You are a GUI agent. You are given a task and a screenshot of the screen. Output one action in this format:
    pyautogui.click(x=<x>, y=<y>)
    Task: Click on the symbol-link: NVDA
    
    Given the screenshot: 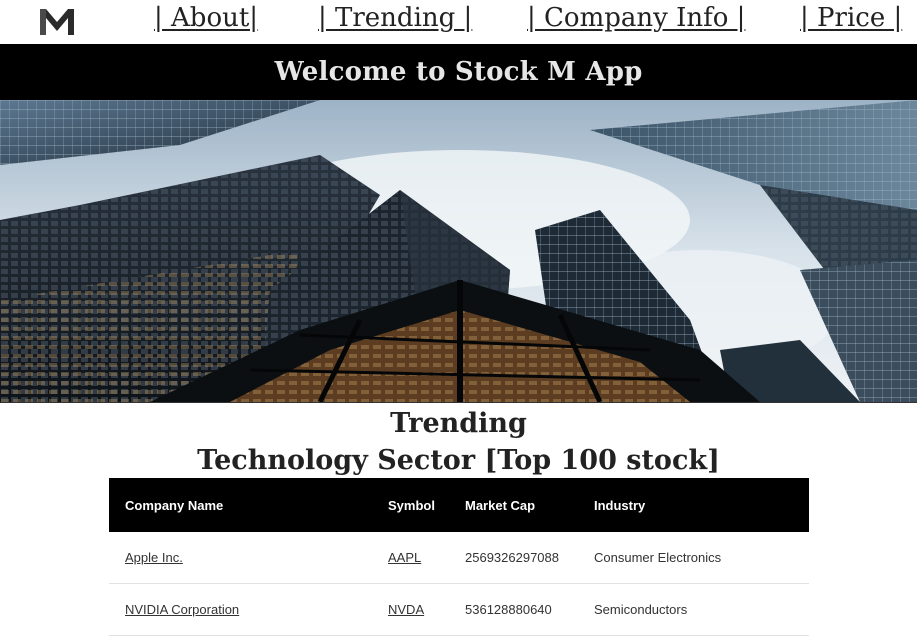 What is the action you would take?
    pyautogui.click(x=406, y=609)
    